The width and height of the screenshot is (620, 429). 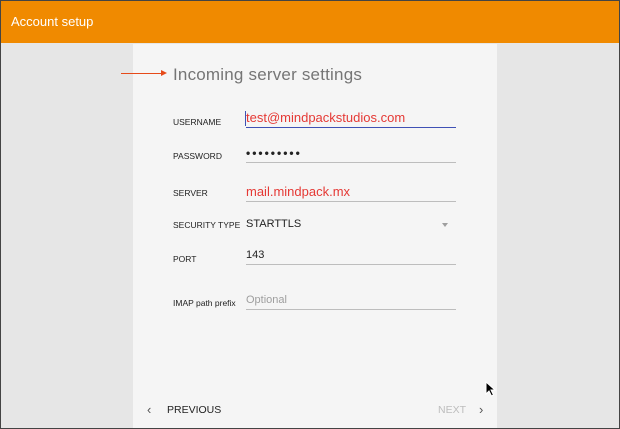 I want to click on server-label: SERVER, so click(x=190, y=193).